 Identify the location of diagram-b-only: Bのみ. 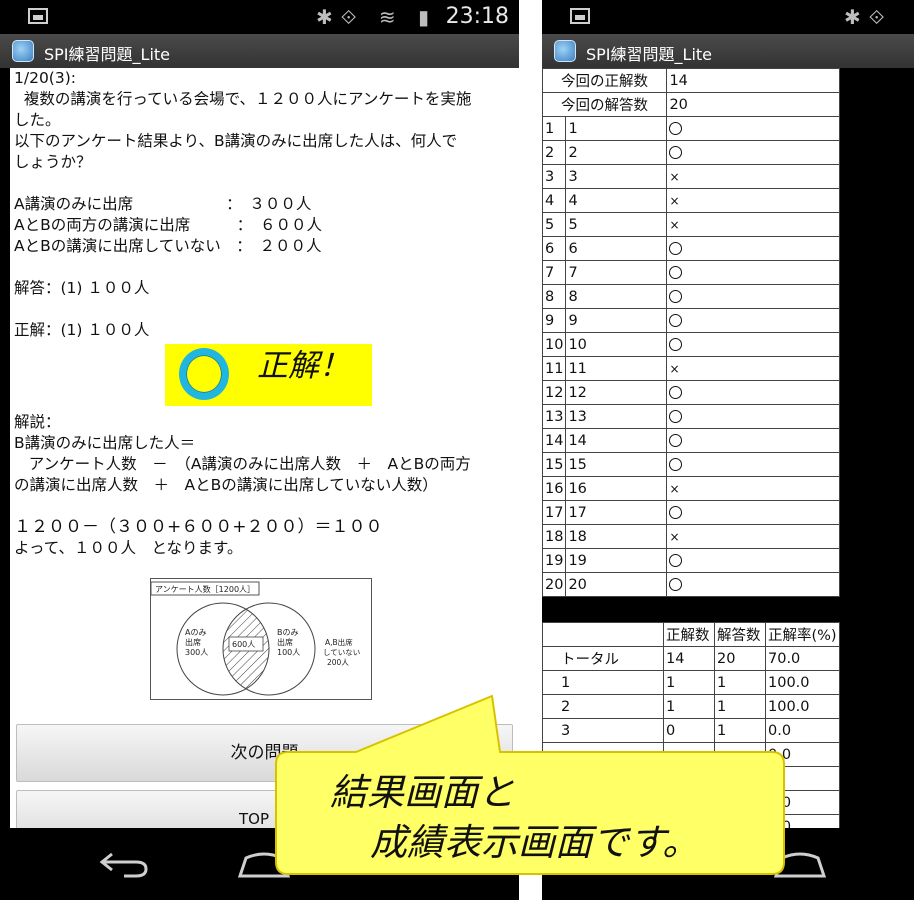
(288, 632).